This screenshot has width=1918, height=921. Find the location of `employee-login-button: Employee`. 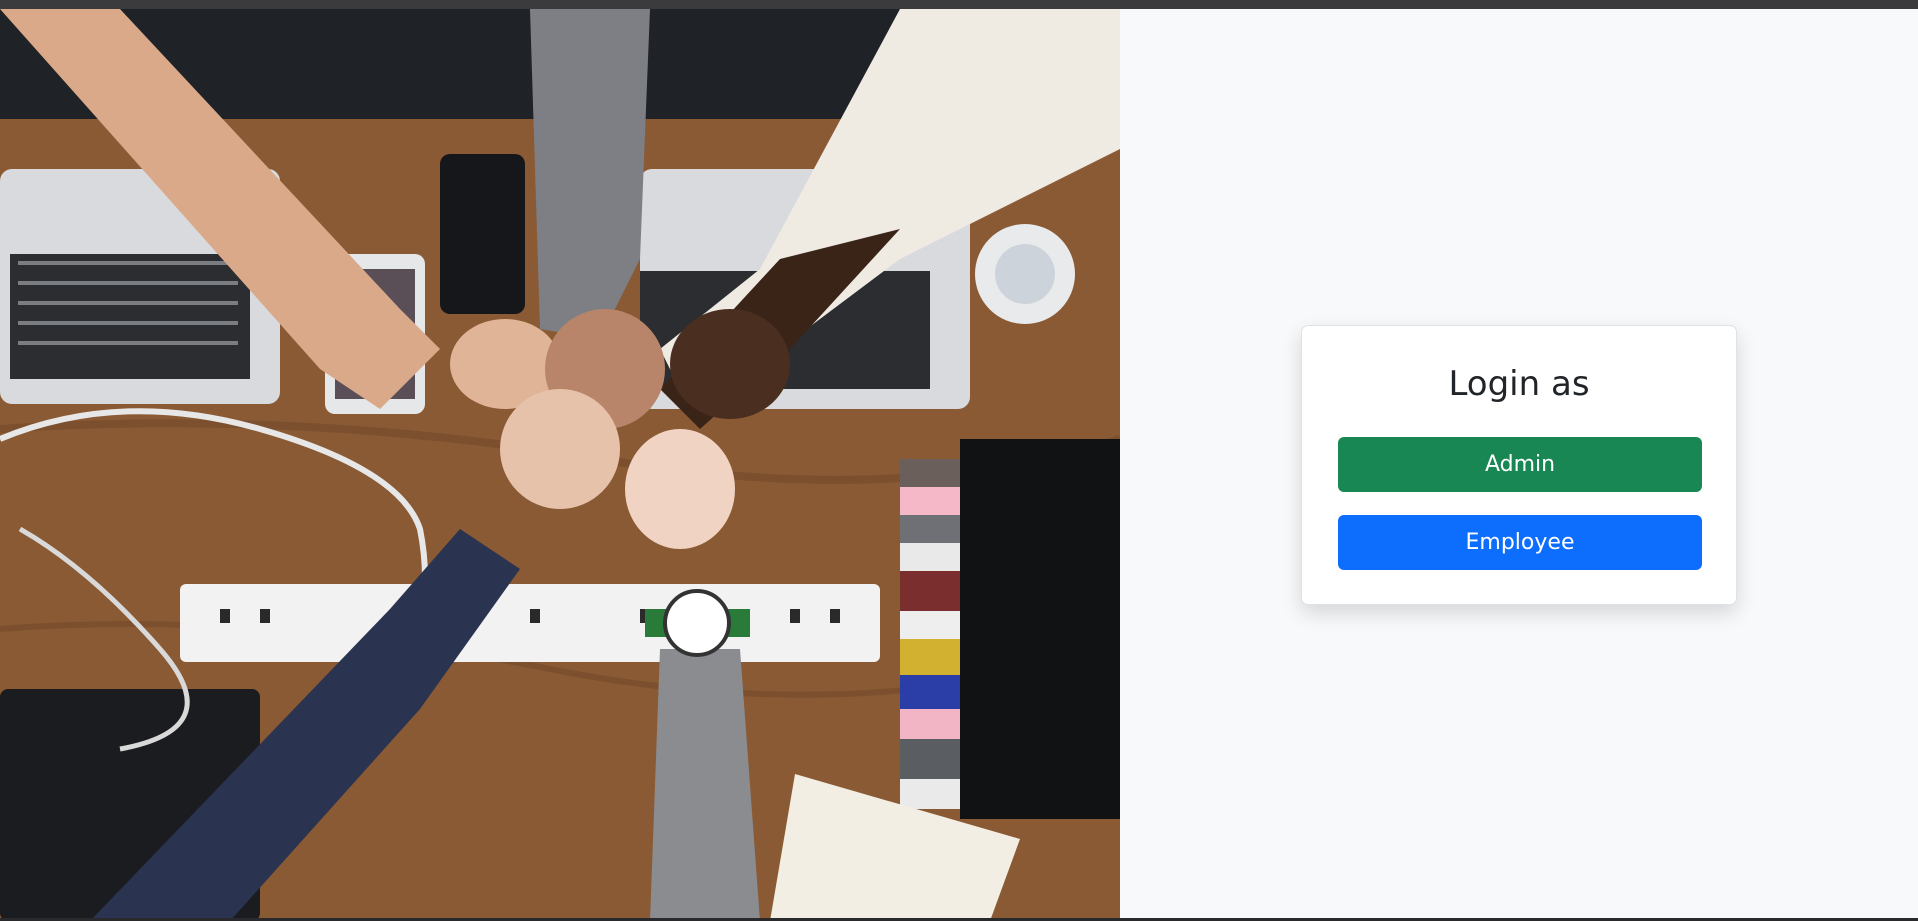

employee-login-button: Employee is located at coordinates (1520, 542).